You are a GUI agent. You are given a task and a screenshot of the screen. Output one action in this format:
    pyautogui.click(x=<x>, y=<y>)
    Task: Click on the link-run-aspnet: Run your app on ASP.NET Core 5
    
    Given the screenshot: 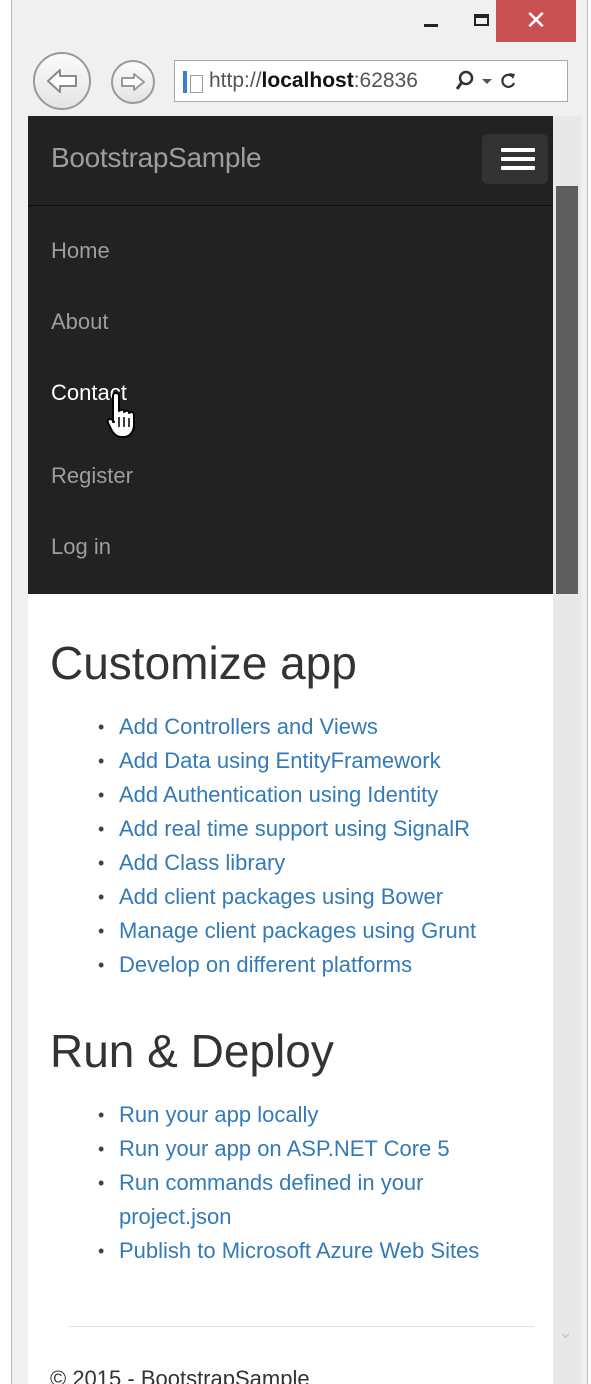 What is the action you would take?
    pyautogui.click(x=278, y=1149)
    